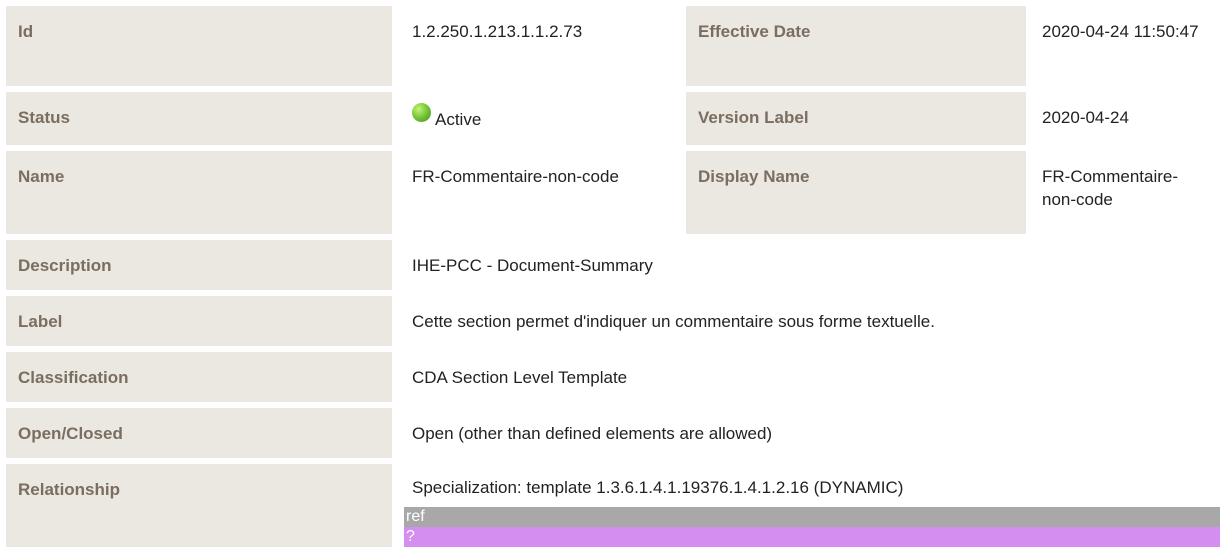 This screenshot has height=553, width=1227. I want to click on open-closed-label: Open/Closed, so click(199, 433).